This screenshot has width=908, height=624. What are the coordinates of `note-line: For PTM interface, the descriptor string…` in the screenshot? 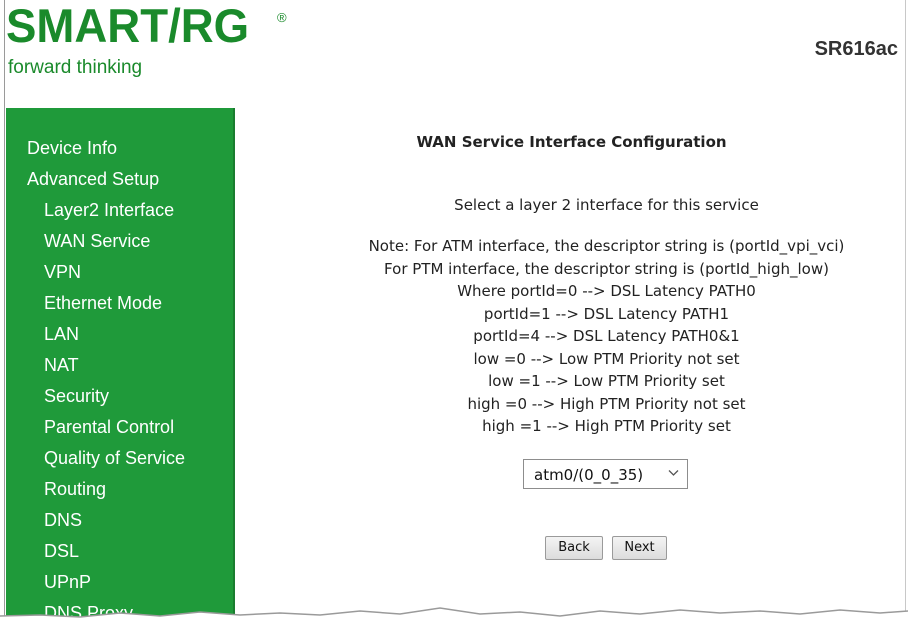 It's located at (606, 268).